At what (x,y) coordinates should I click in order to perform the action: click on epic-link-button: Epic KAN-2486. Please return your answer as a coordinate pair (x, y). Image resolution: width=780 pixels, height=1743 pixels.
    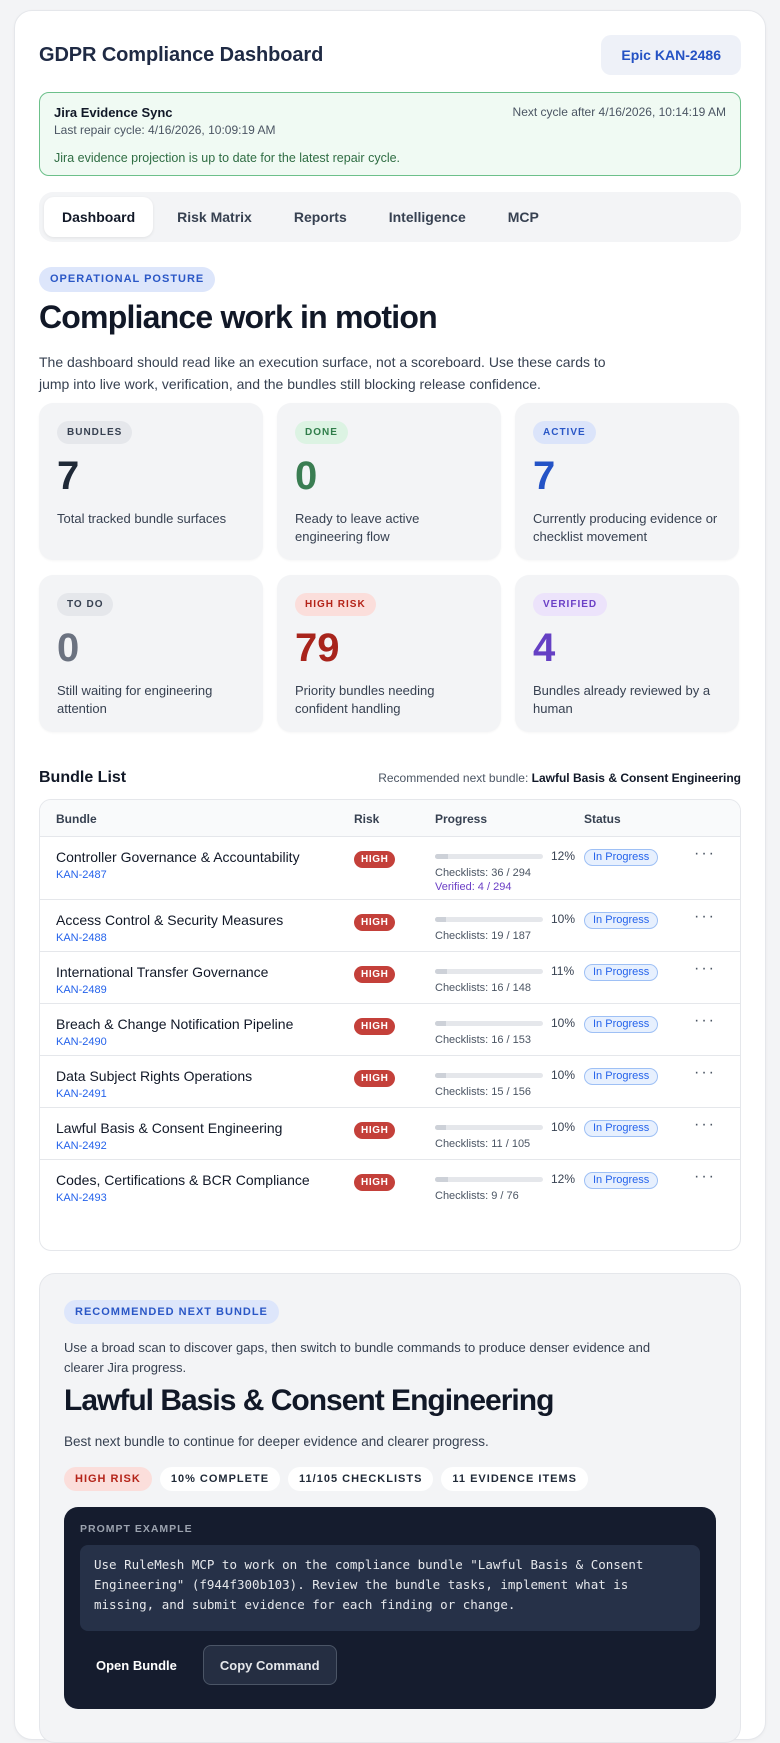
    Looking at the image, I should click on (671, 55).